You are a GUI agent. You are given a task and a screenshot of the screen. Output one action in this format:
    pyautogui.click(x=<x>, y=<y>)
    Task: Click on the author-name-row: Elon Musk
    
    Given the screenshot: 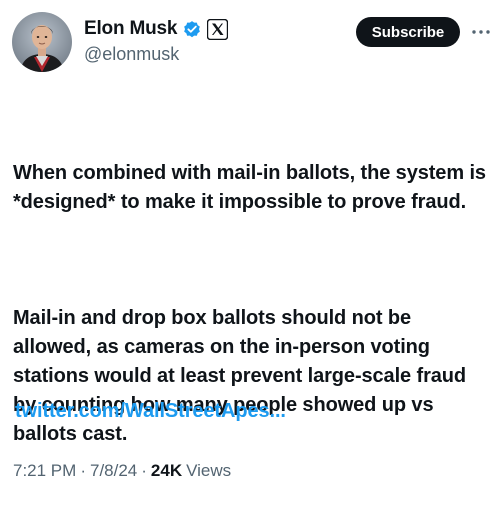 What is the action you would take?
    pyautogui.click(x=156, y=29)
    